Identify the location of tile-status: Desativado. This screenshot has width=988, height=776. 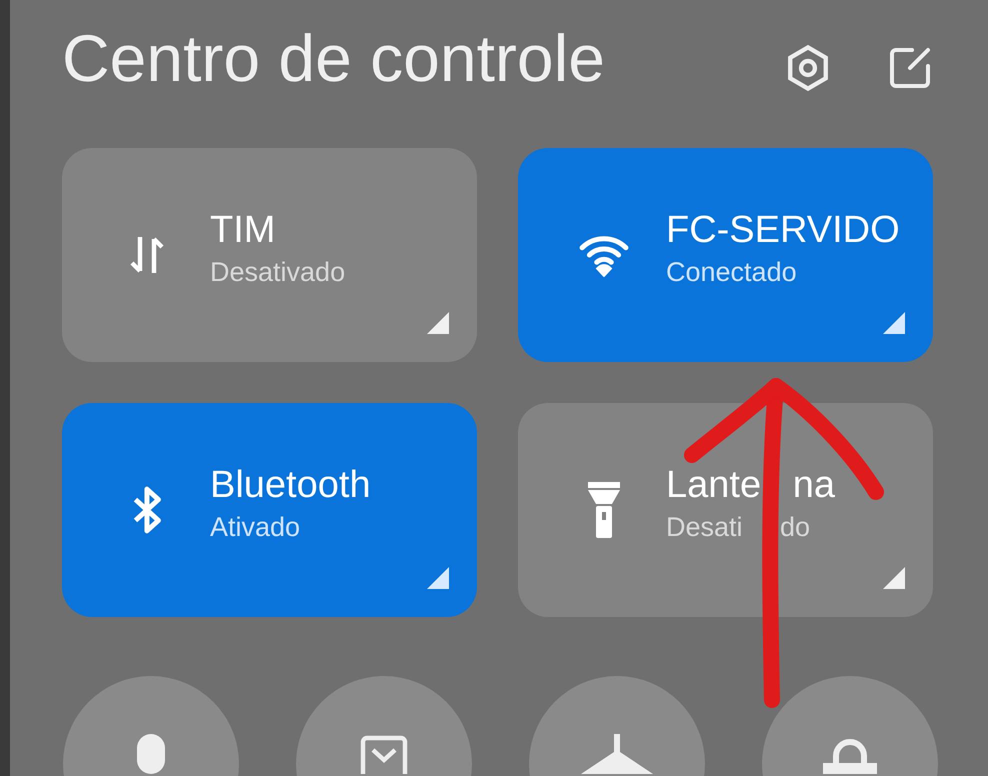
(278, 272).